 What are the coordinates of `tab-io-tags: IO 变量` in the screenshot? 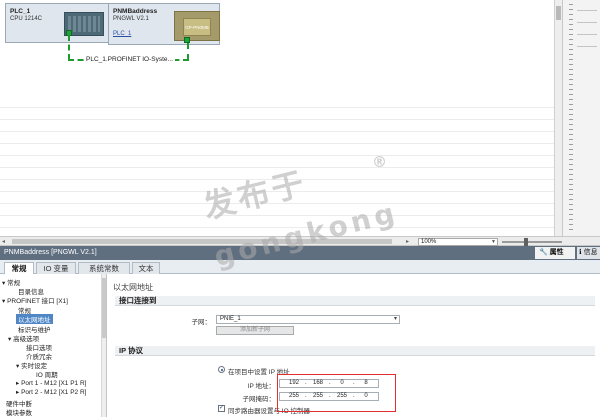 It's located at (56, 268).